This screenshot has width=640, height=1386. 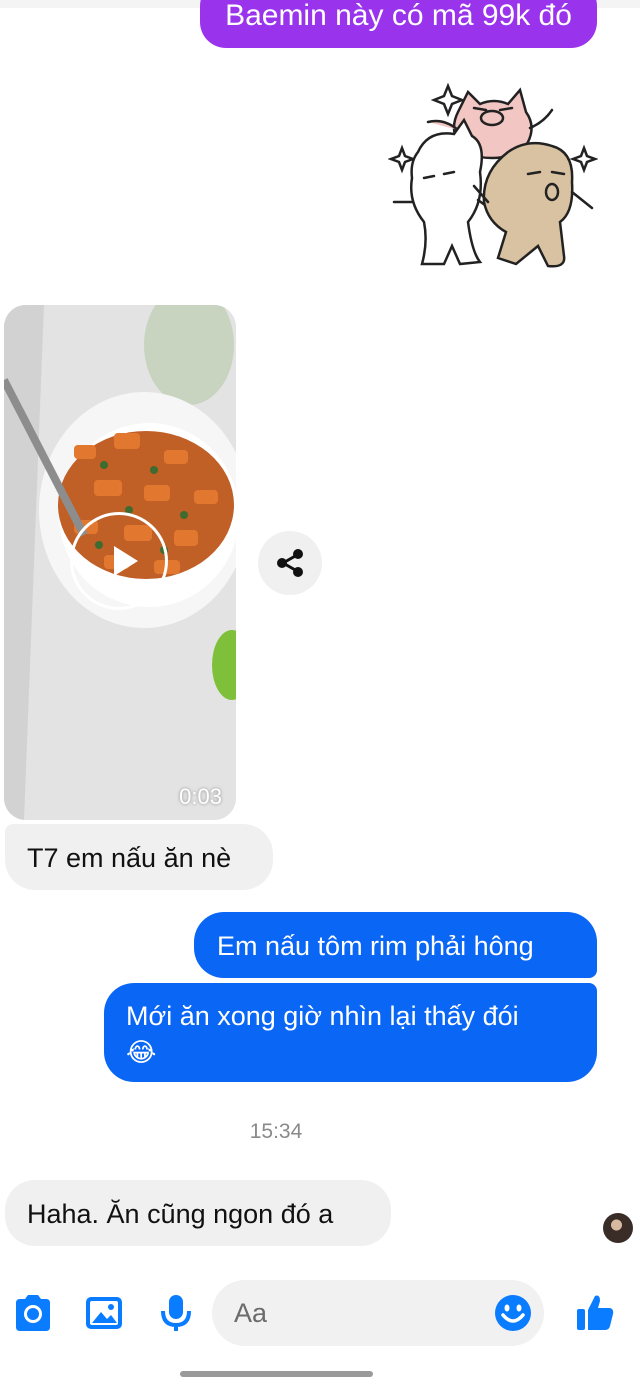 What do you see at coordinates (595, 1312) in the screenshot?
I see `like-icon` at bounding box center [595, 1312].